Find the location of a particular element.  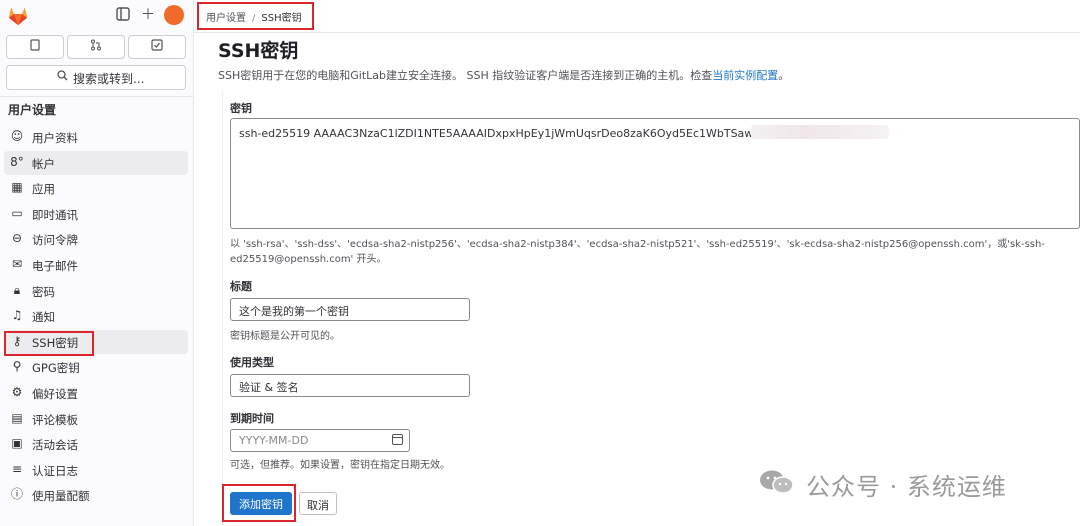

sidebar-item-label: 即时通讯 is located at coordinates (55, 214).